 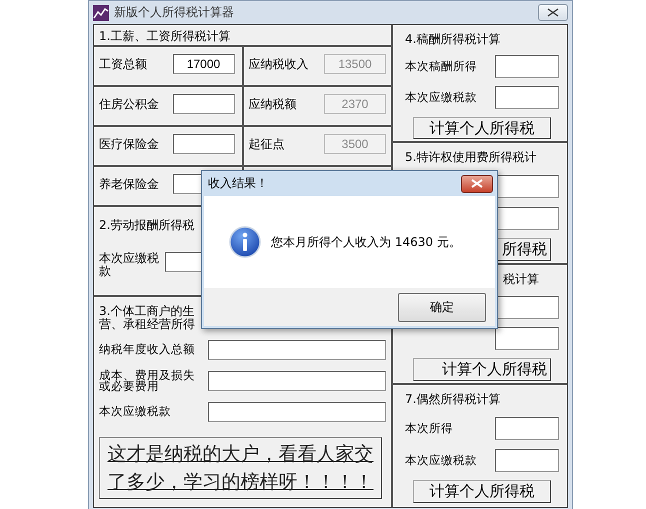 What do you see at coordinates (366, 242) in the screenshot?
I see `dialog-message: 您本月所得个人收入为 14630 元。` at bounding box center [366, 242].